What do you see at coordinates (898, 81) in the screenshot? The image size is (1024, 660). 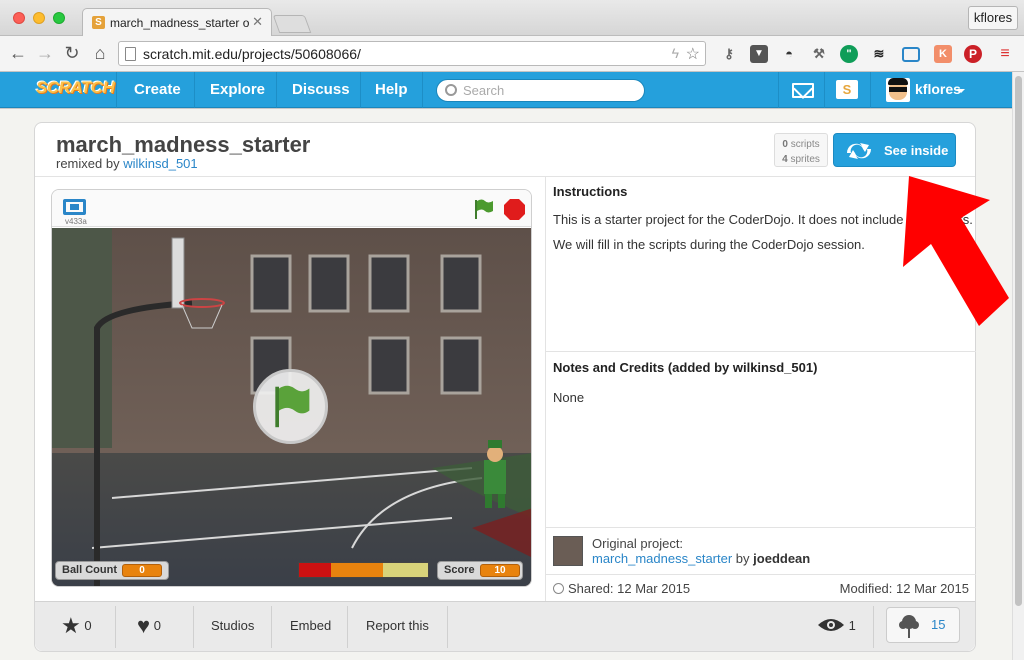 I see `avatar-hair` at bounding box center [898, 81].